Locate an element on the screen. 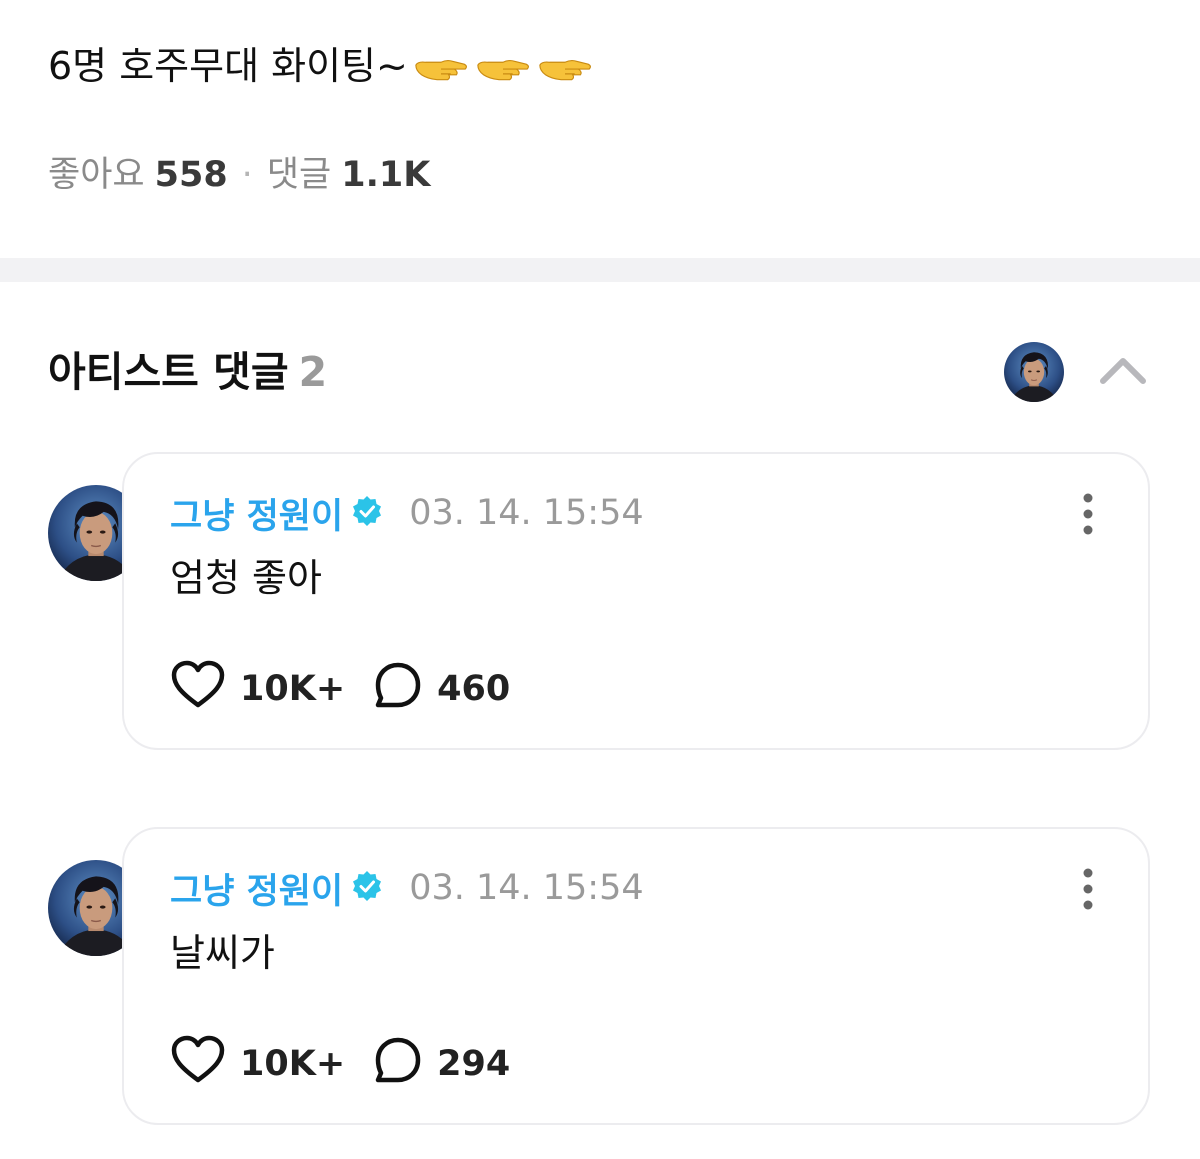  artist-comments-title: 아티스트 댓글 2 is located at coordinates (187, 372).